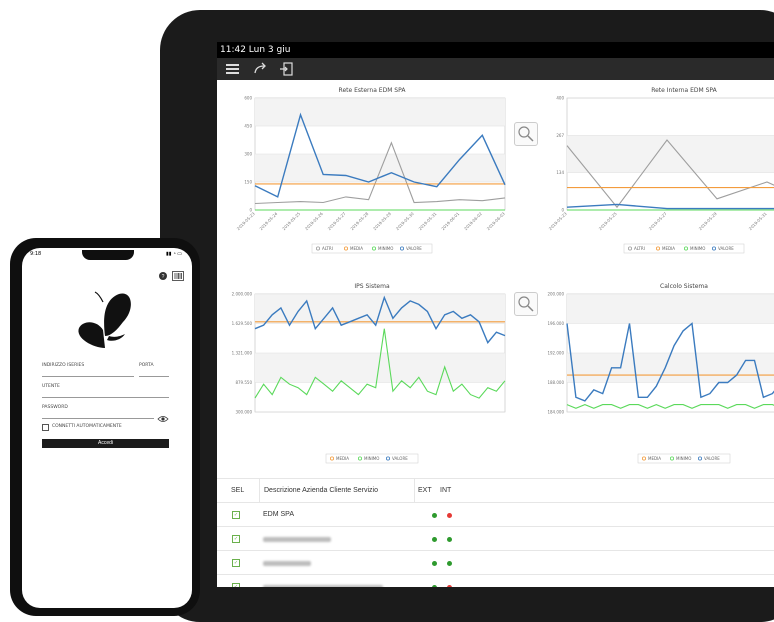 The height and width of the screenshot is (622, 774). I want to click on y-tick-label: 300, so click(248, 154).